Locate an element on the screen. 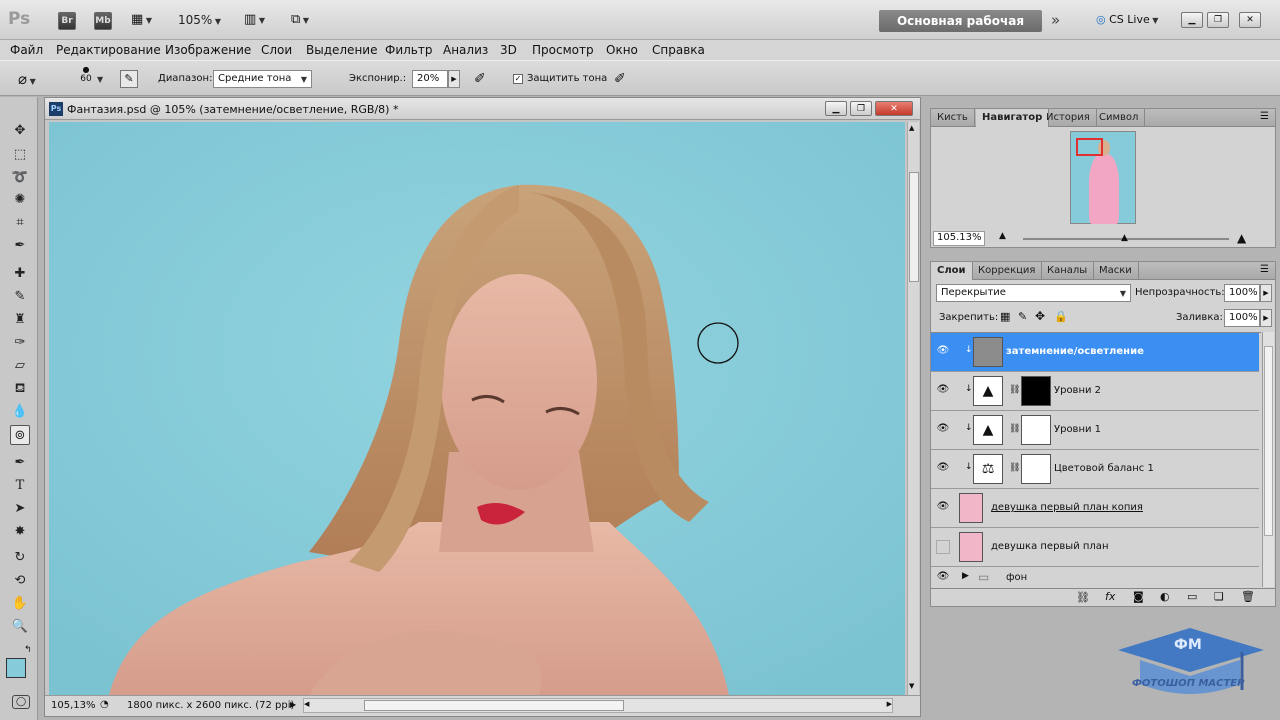 The image size is (1280, 720). workspace-switcher: Основная рабочая среда is located at coordinates (960, 30).